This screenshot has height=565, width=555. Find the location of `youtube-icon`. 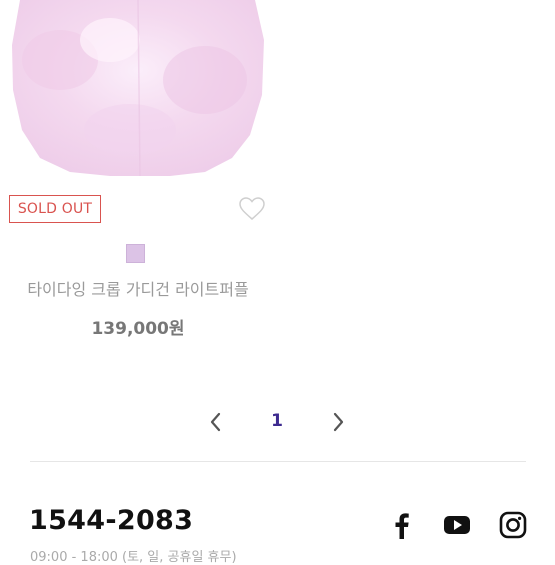

youtube-icon is located at coordinates (457, 525).